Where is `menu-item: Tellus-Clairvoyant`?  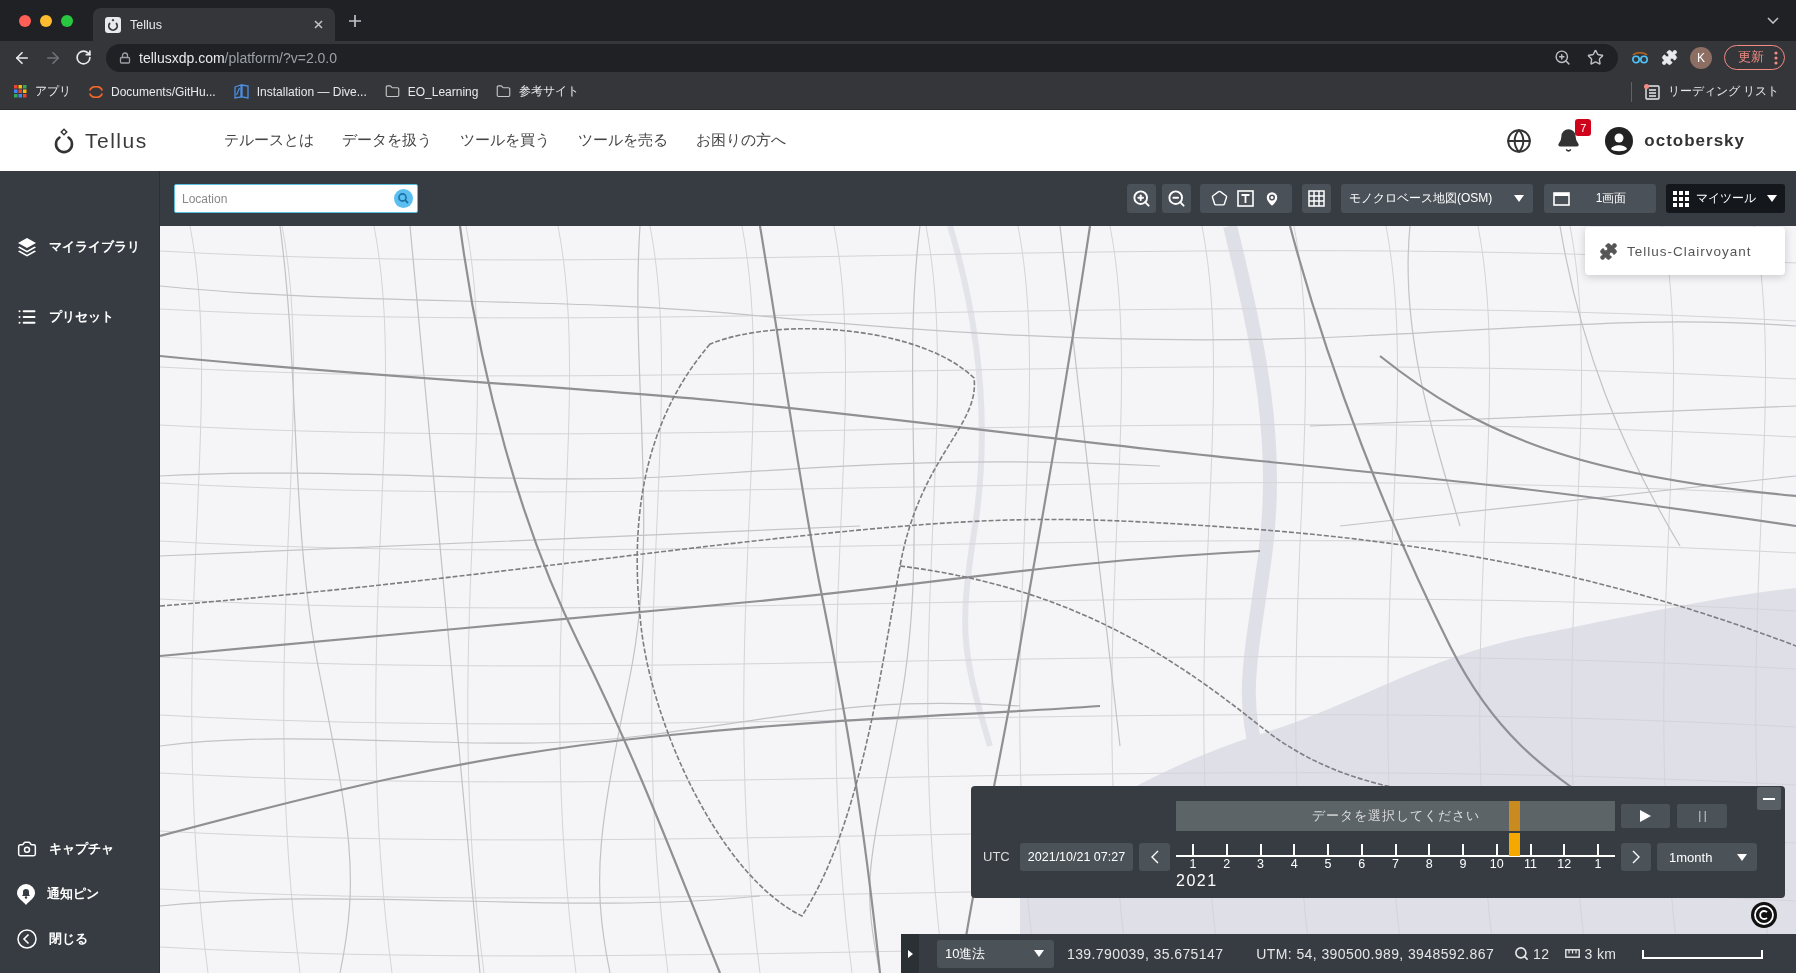 menu-item: Tellus-Clairvoyant is located at coordinates (1675, 251).